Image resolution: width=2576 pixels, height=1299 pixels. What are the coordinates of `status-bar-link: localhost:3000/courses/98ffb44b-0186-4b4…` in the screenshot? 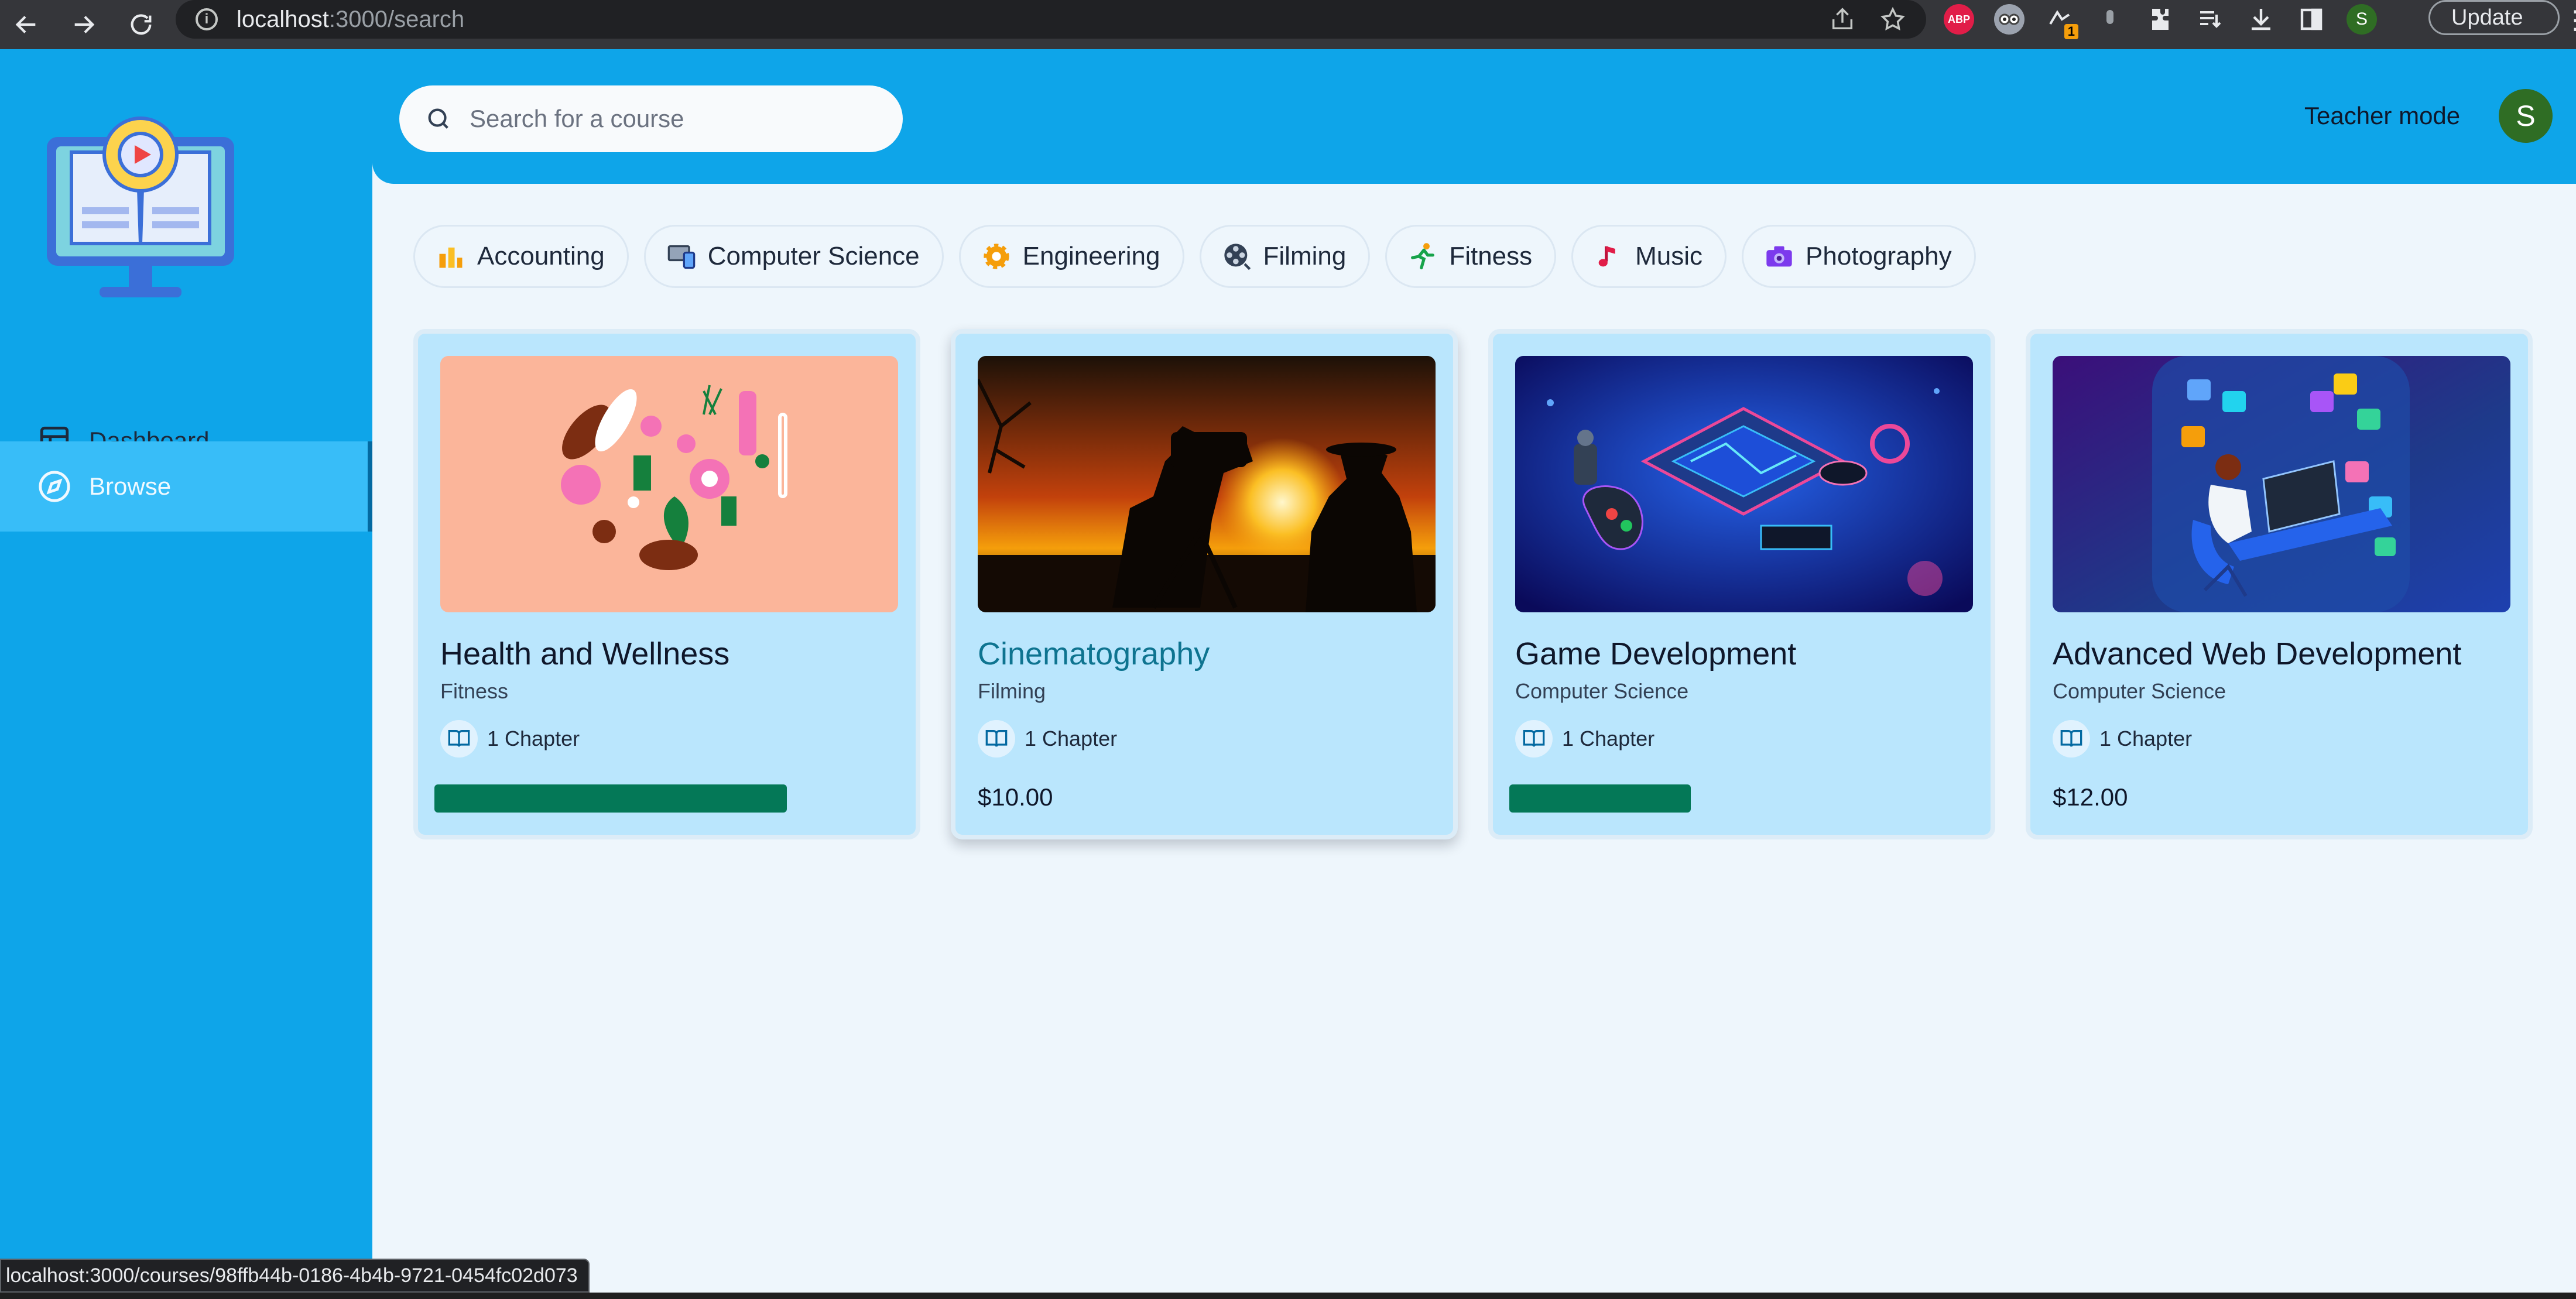 It's located at (295, 1276).